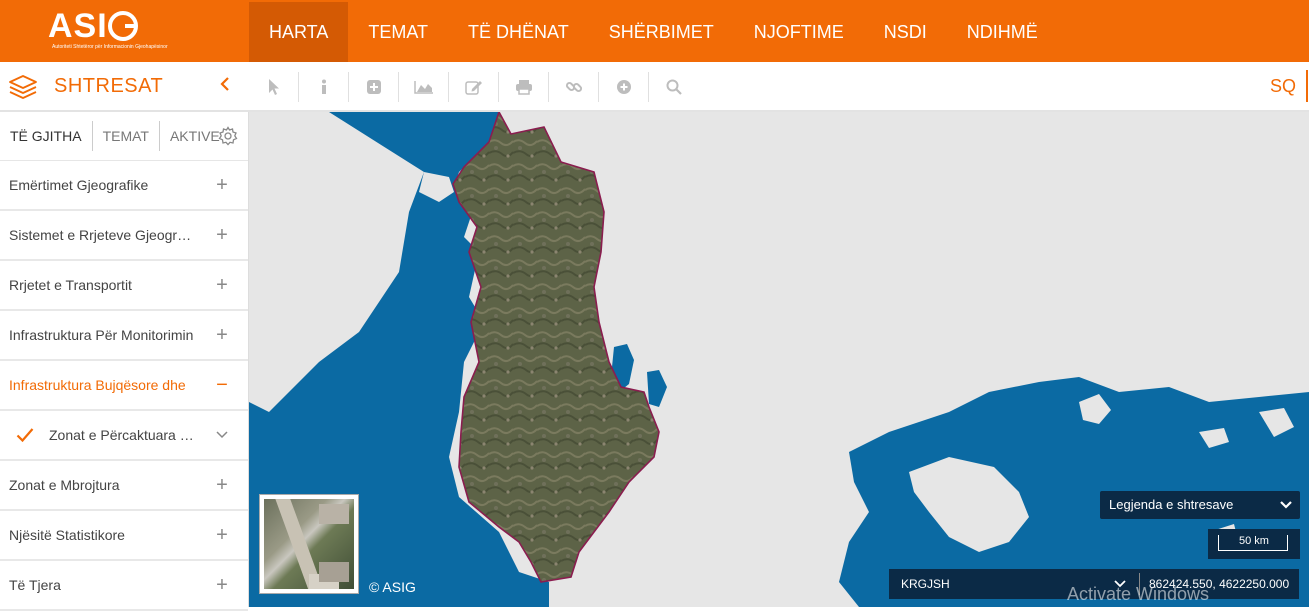 The width and height of the screenshot is (1309, 611). Describe the element at coordinates (925, 584) in the screenshot. I see `crs-select: KRGJSH` at that location.